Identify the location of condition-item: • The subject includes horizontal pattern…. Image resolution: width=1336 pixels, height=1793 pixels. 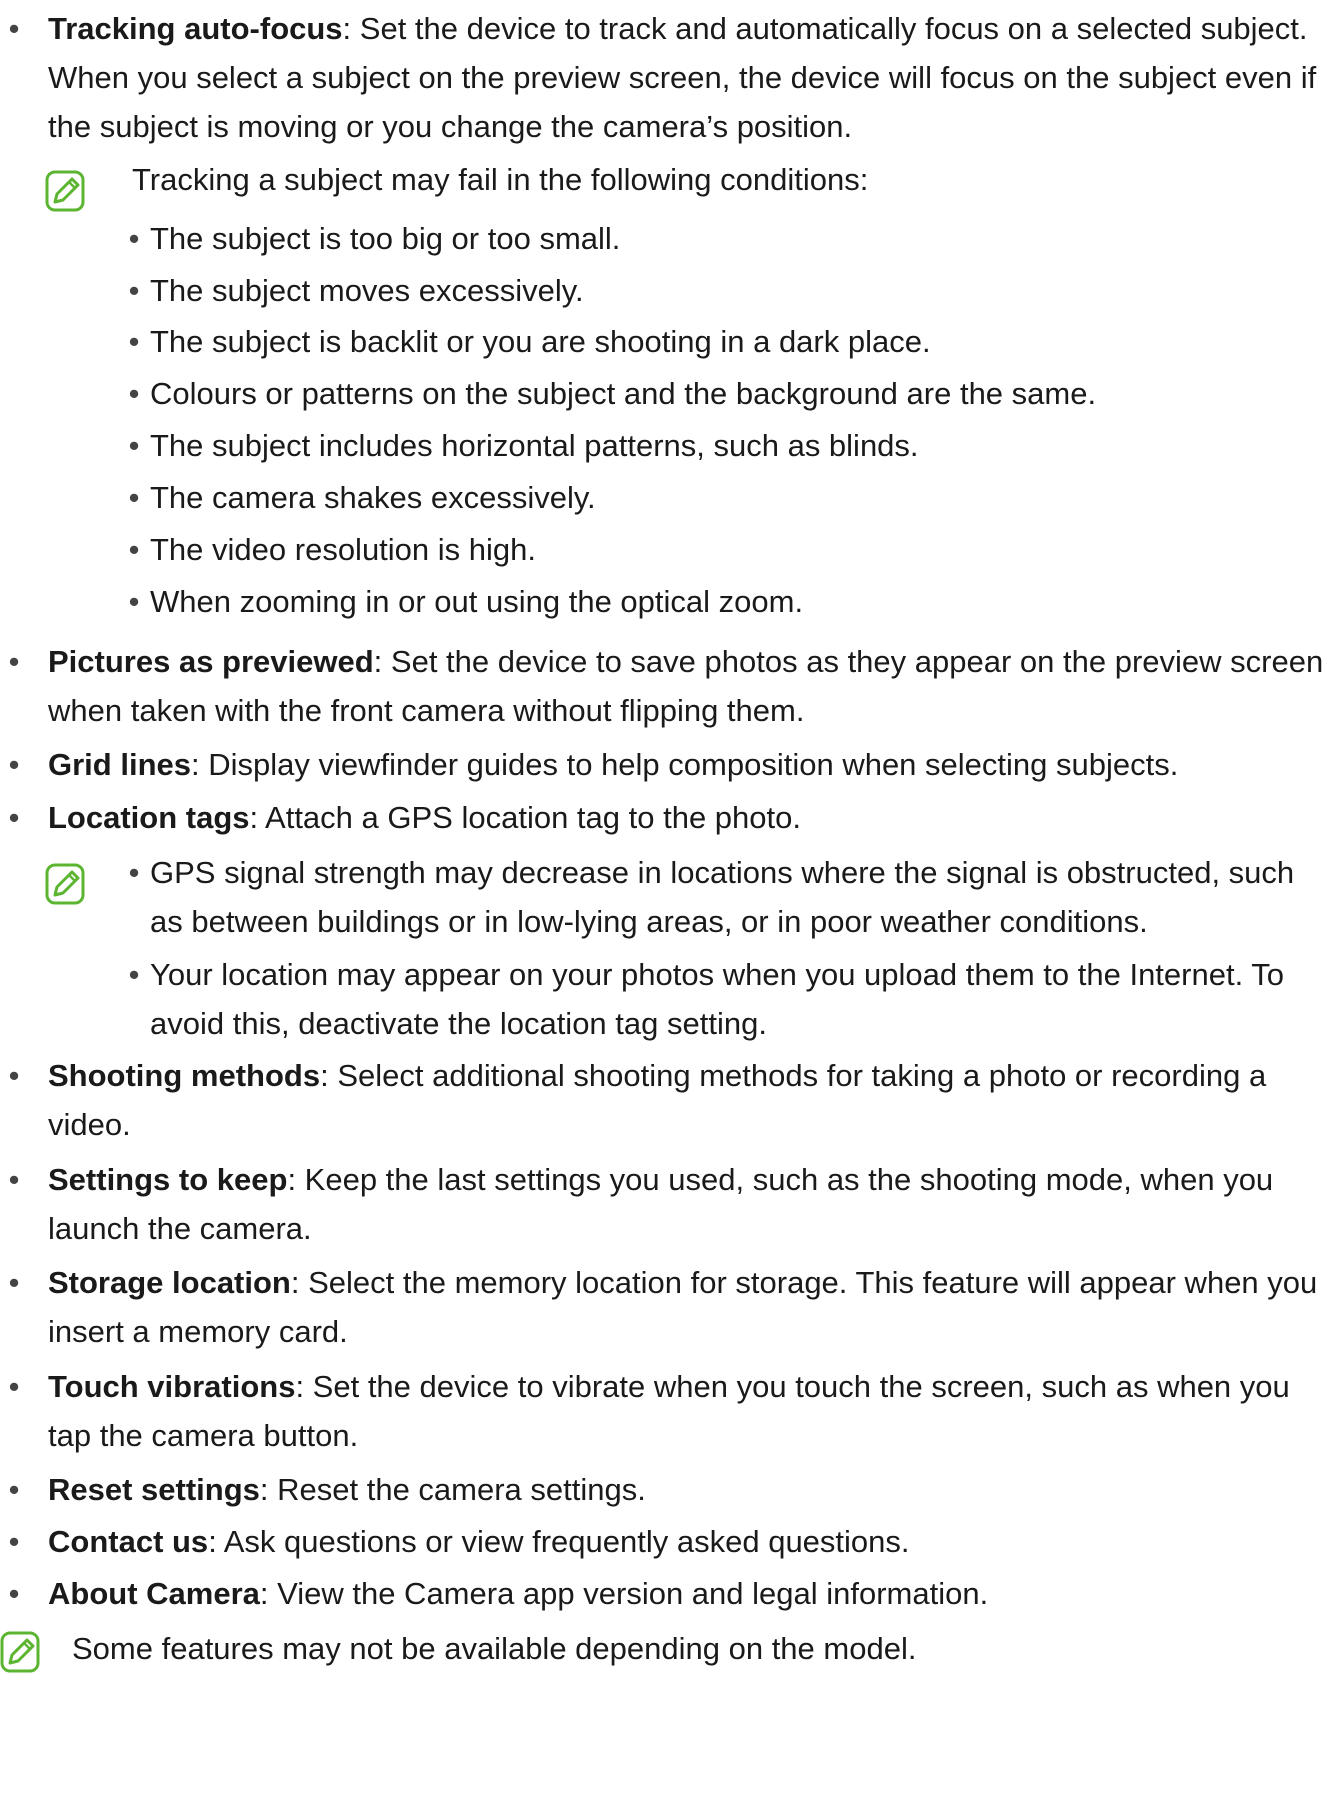
(523, 445).